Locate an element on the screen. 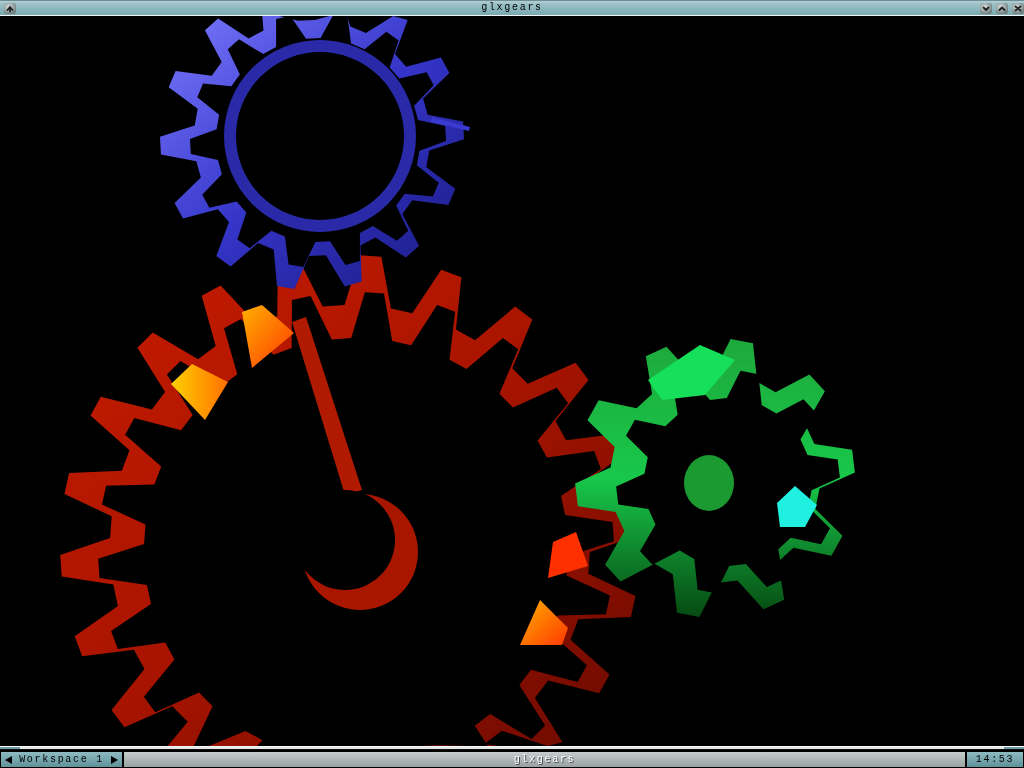  shade-icon is located at coordinates (10, 8).